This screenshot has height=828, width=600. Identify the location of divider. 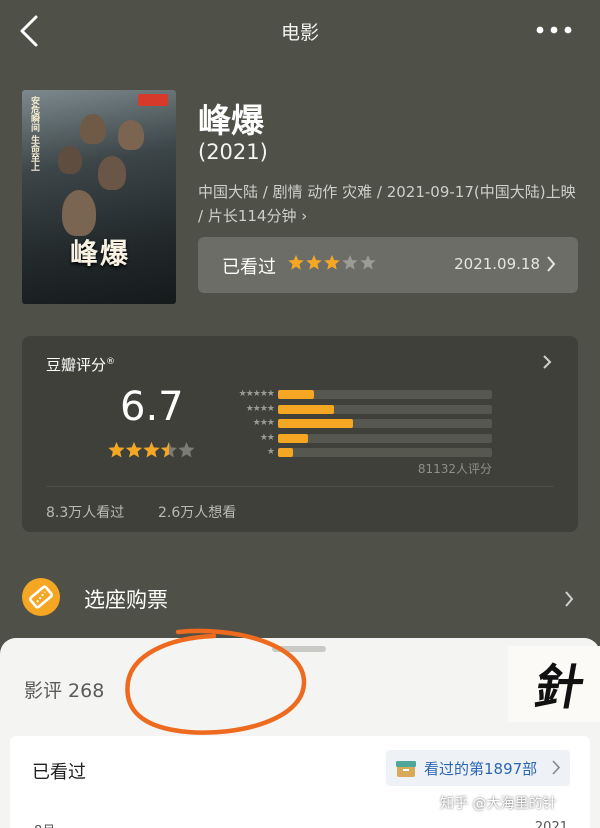
(300, 486).